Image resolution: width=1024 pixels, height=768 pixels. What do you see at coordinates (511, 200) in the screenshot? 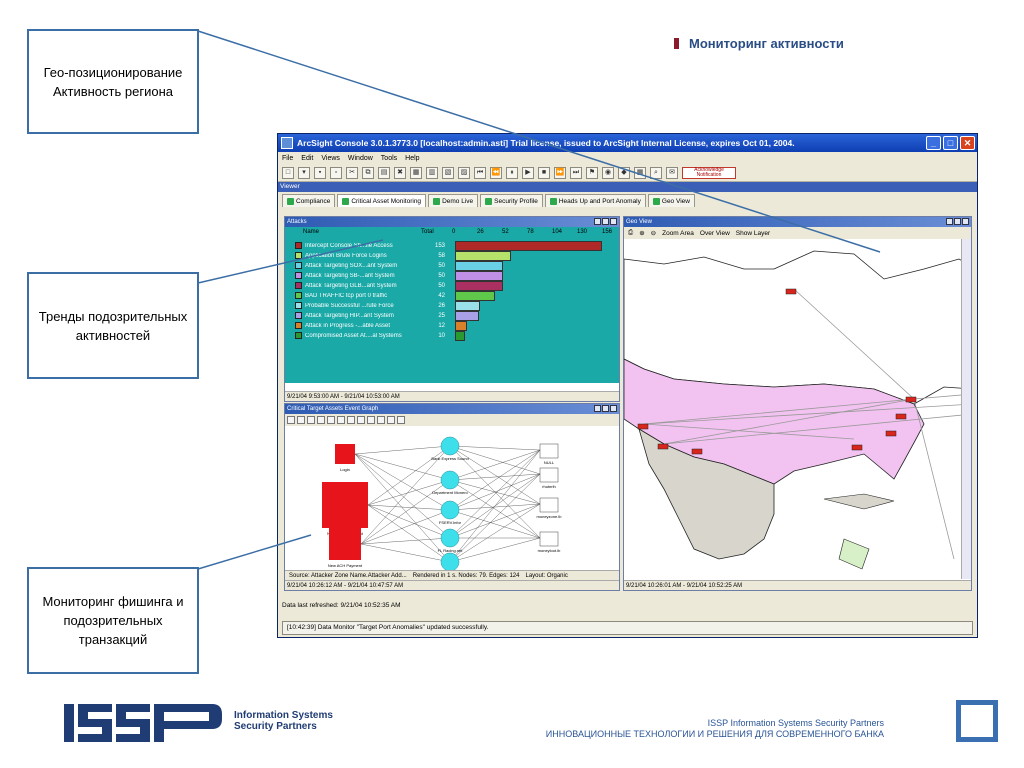
I see `tab-security-profile: Security Profile` at bounding box center [511, 200].